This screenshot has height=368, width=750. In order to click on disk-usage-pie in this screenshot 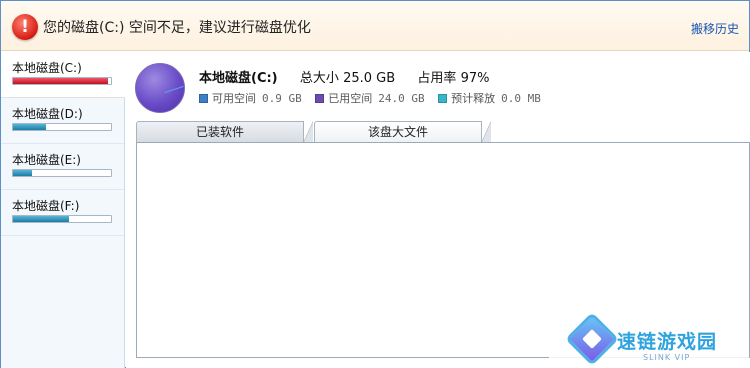, I will do `click(160, 88)`.